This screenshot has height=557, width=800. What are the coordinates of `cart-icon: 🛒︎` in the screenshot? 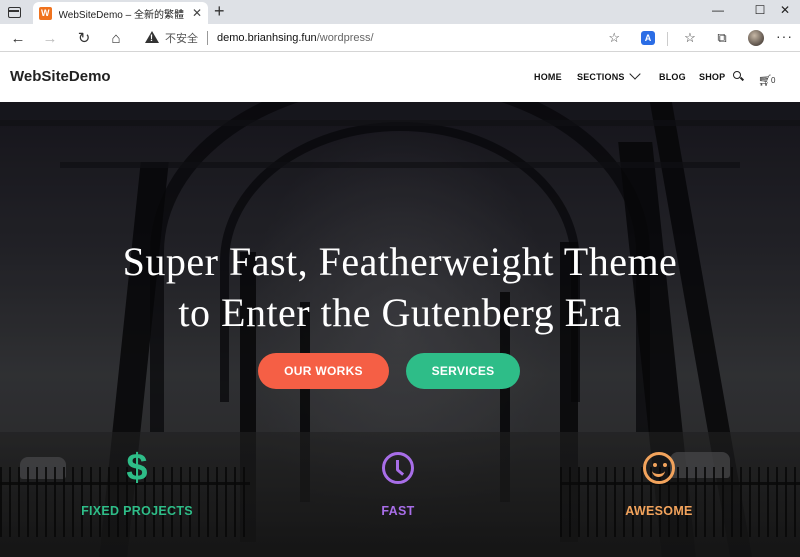 It's located at (765, 80).